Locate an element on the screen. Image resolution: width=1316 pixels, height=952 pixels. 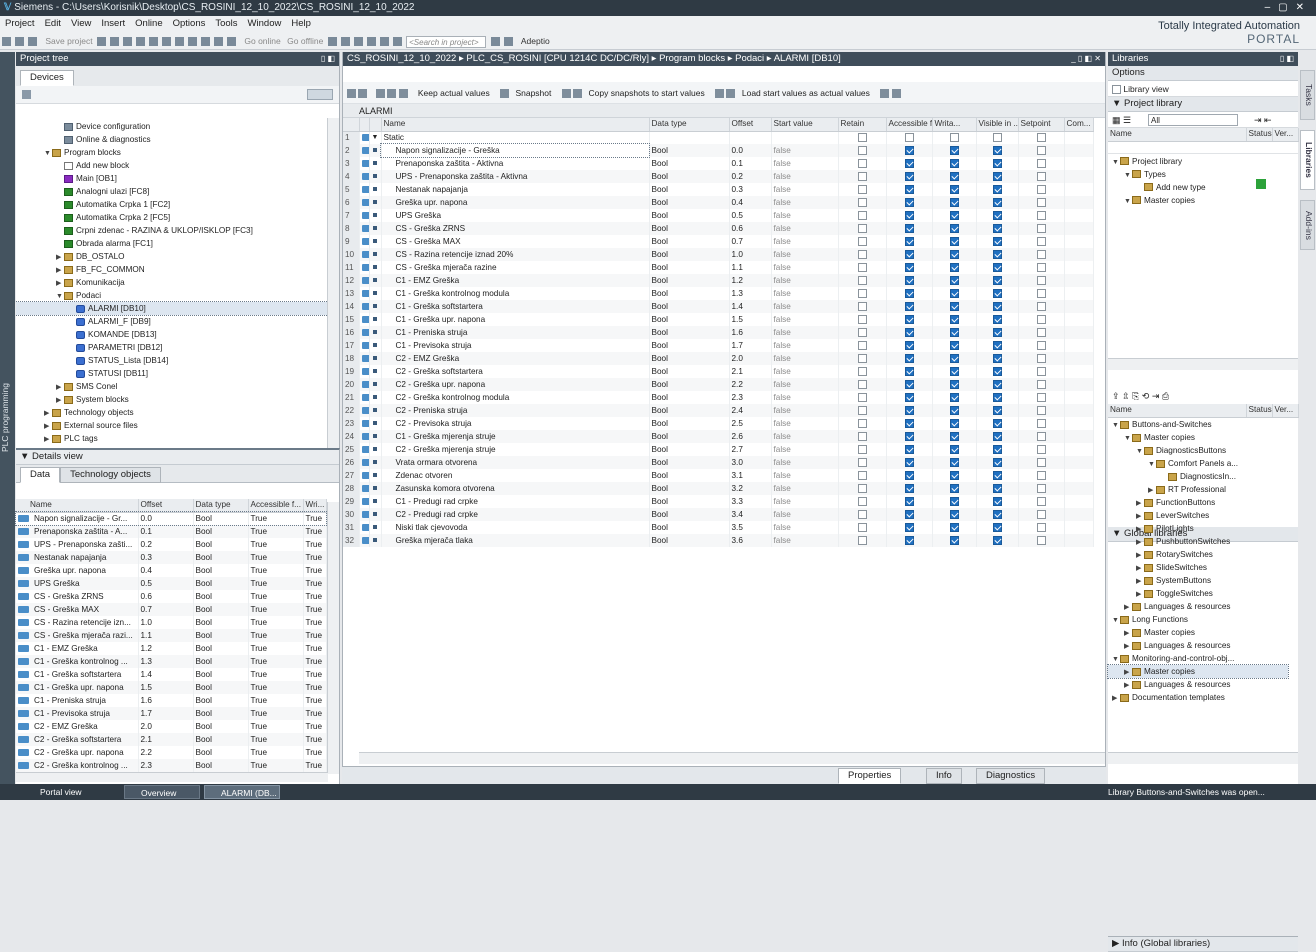
lib-nav-icon: ⇥ ⇤ is located at coordinates (1263, 120).